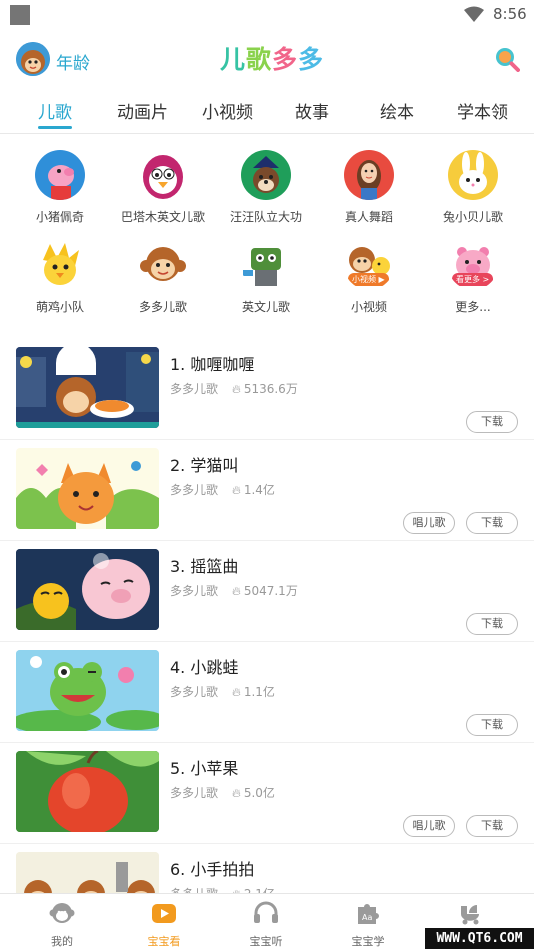 This screenshot has height=949, width=534. Describe the element at coordinates (266, 175) in the screenshot. I see `dog-icon` at that location.